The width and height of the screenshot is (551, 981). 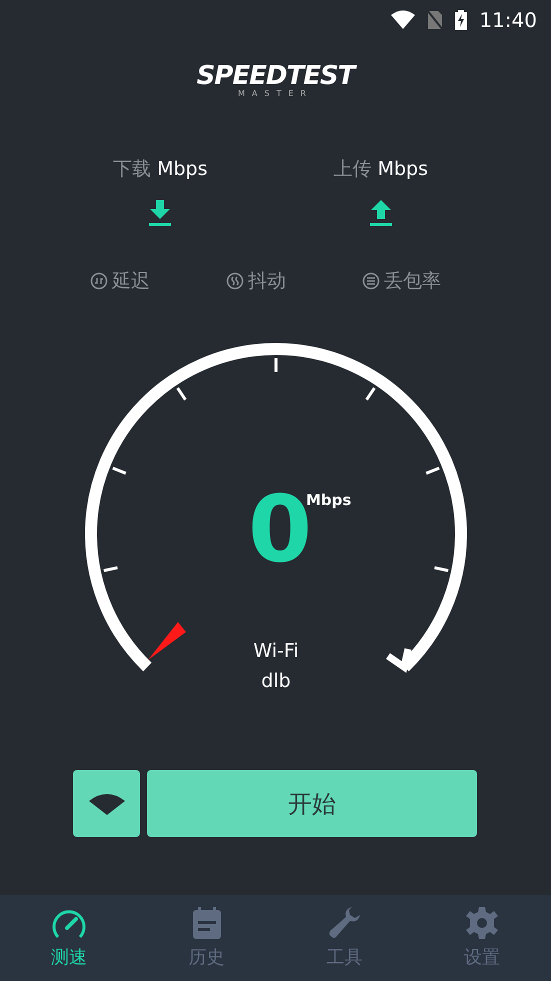 What do you see at coordinates (312, 803) in the screenshot?
I see `start-button: 开始` at bounding box center [312, 803].